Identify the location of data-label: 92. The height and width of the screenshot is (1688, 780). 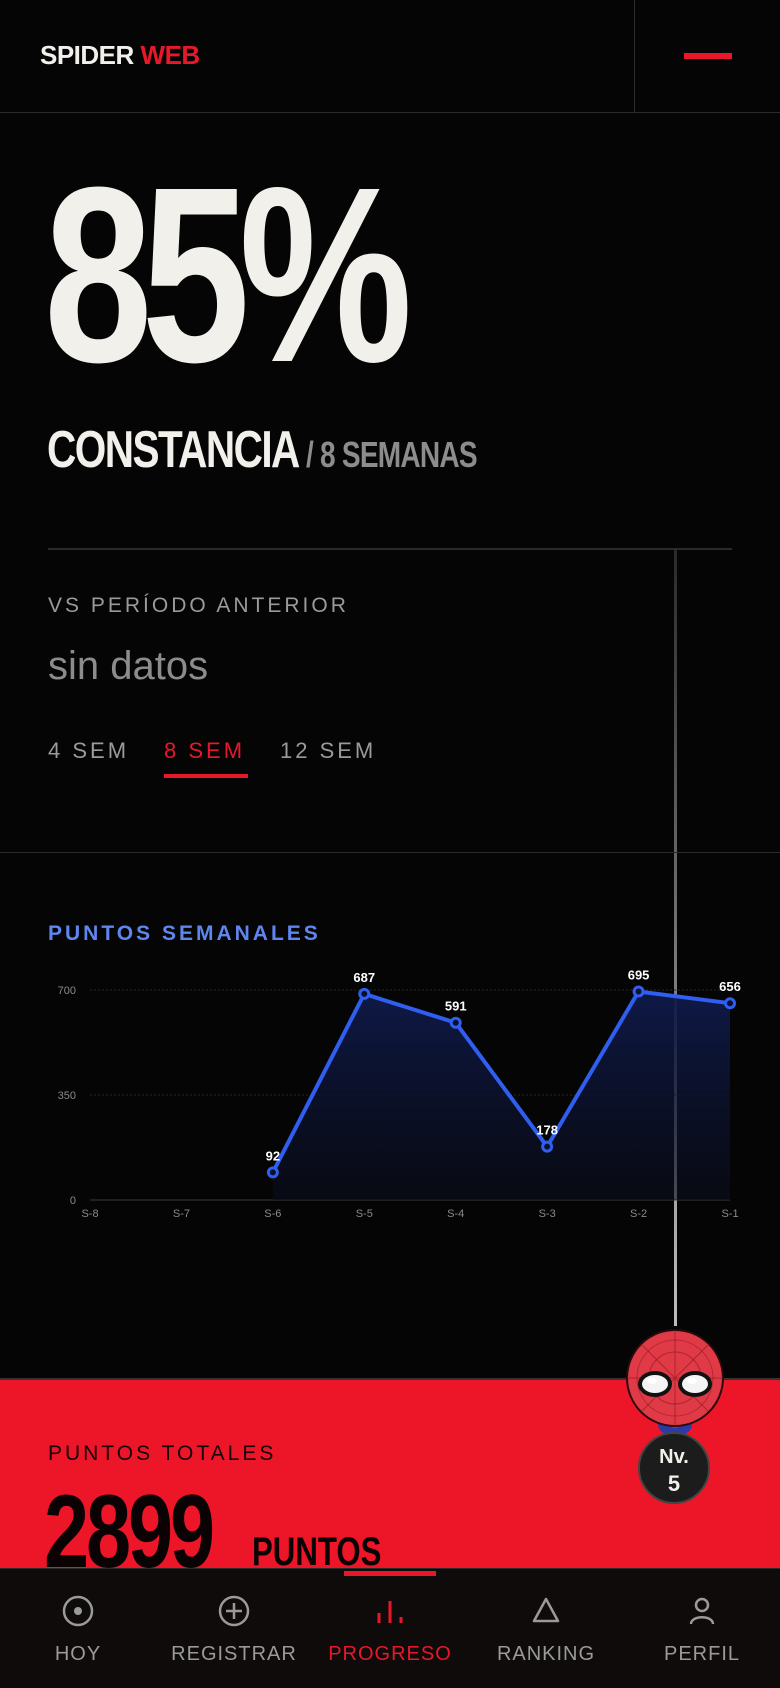
(273, 1155).